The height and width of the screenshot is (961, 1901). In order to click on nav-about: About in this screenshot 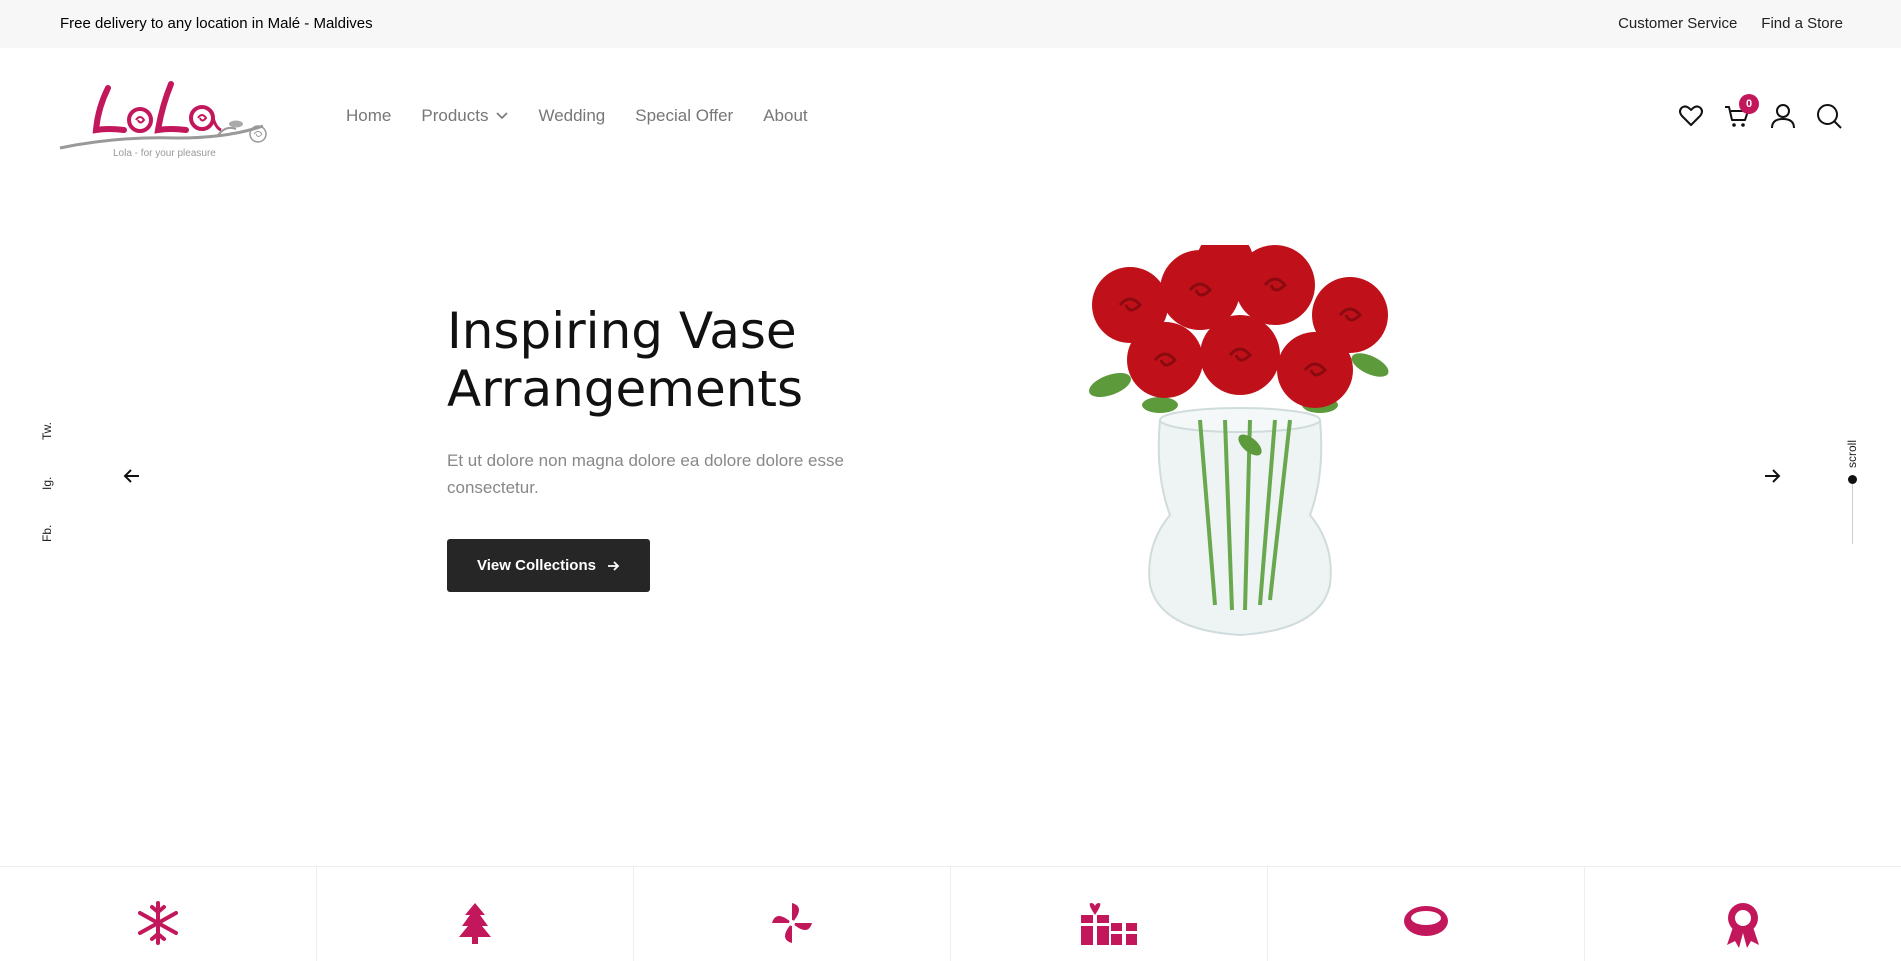, I will do `click(785, 116)`.